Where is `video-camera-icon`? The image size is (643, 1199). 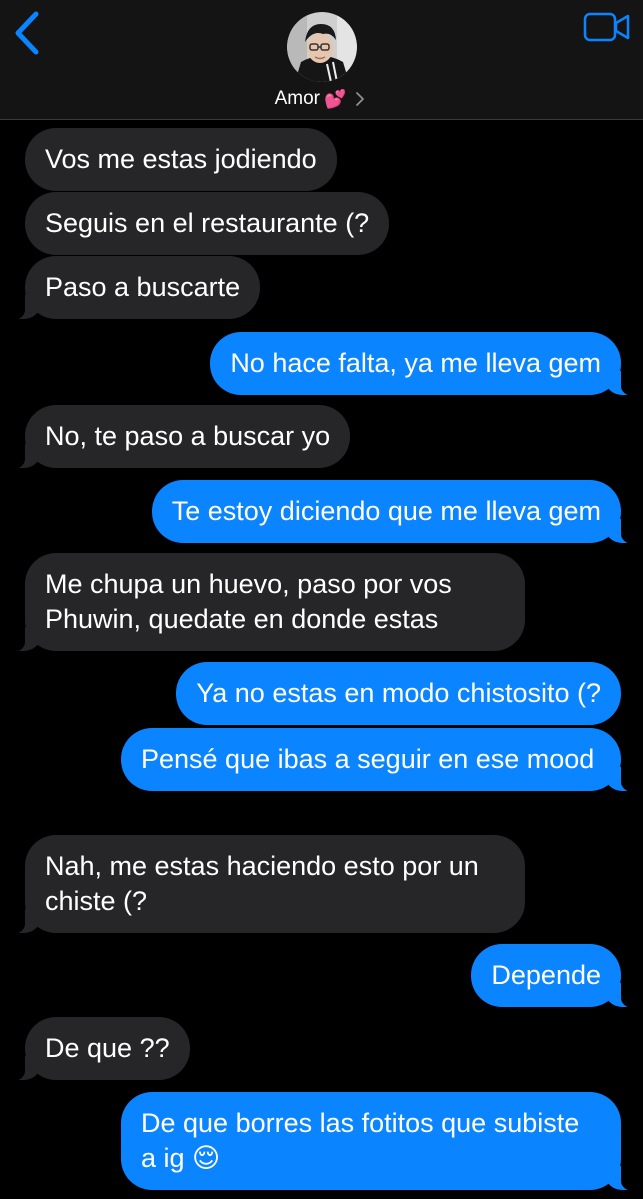
video-camera-icon is located at coordinates (606, 27).